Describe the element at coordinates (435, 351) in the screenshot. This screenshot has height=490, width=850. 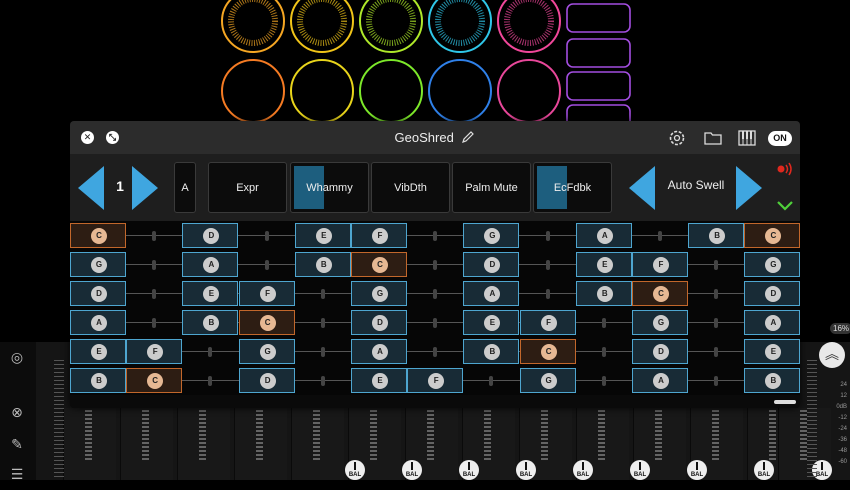
I see `string-row: EFGABCDE` at that location.